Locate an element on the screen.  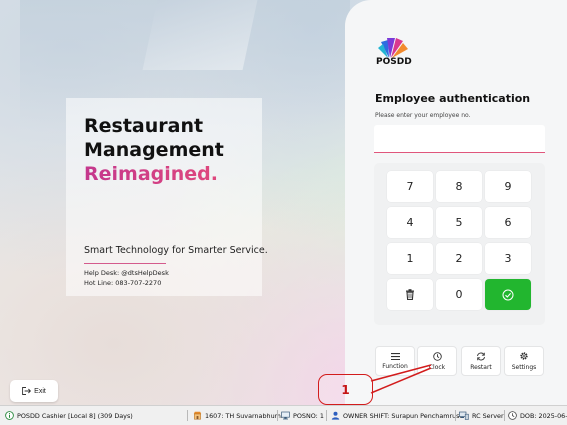
restart-button: Restart is located at coordinates (481, 361).